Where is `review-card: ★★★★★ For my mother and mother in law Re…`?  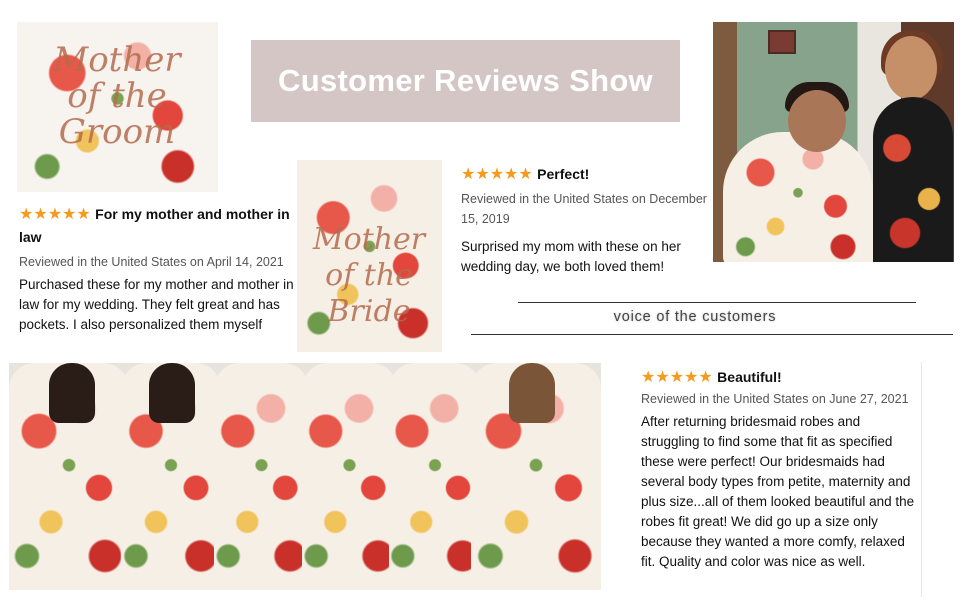 review-card: ★★★★★ For my mother and mother in law Re… is located at coordinates (158, 269).